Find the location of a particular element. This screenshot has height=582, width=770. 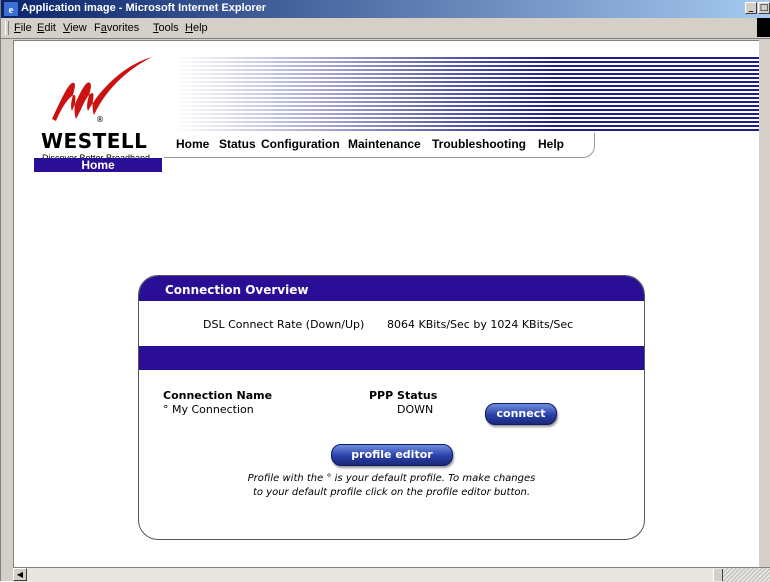

profile-editor-button: profile editor is located at coordinates (392, 455).